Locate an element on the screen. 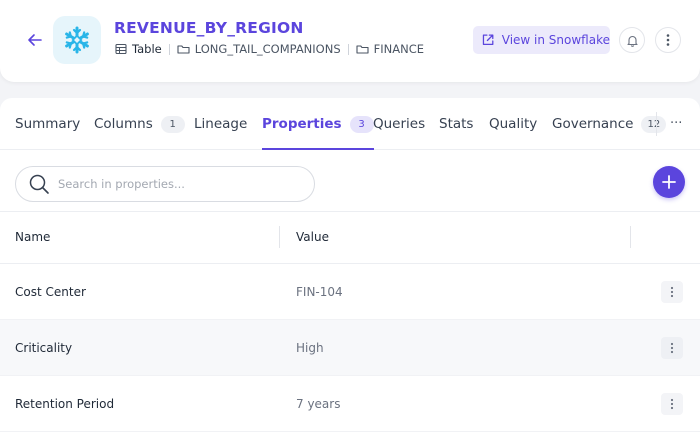 The width and height of the screenshot is (700, 440). tab-lineage: Lineage is located at coordinates (220, 124).